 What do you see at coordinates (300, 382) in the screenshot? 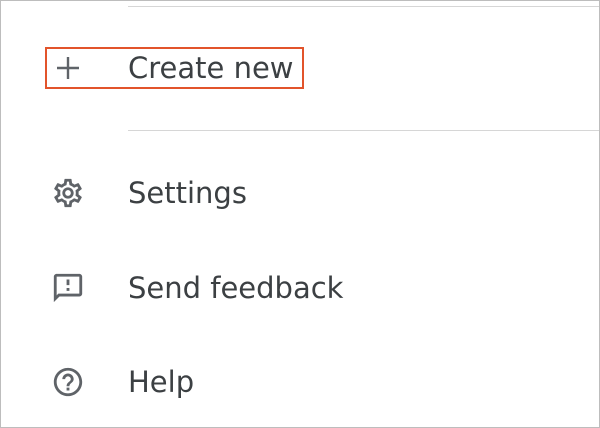
I see `menu-item-help: Help` at bounding box center [300, 382].